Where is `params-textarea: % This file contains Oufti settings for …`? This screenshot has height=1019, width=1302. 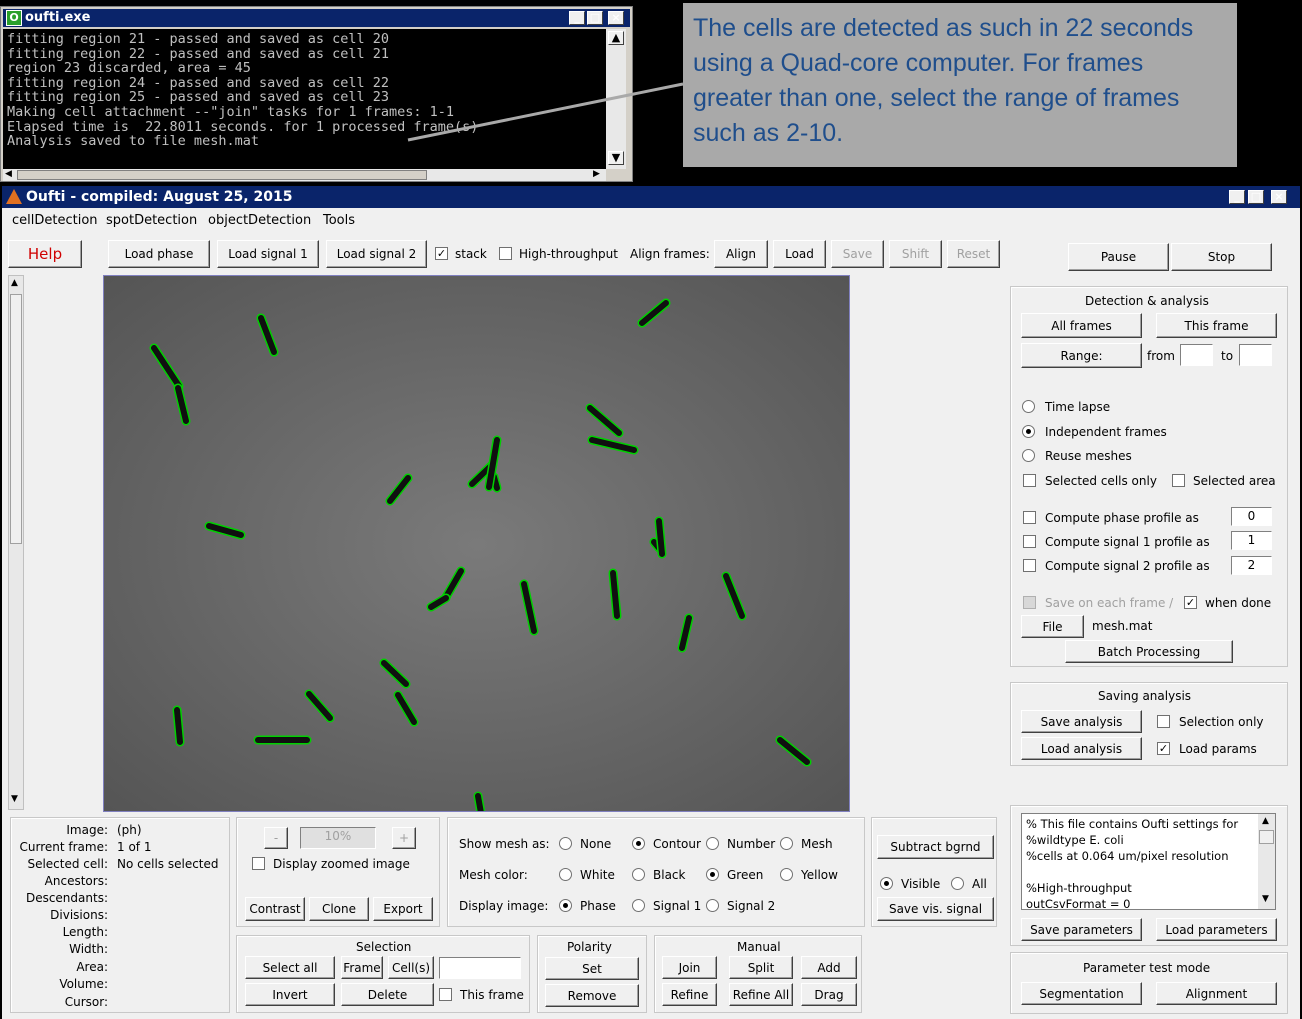
params-textarea: % This file contains Oufti settings for … is located at coordinates (1148, 861).